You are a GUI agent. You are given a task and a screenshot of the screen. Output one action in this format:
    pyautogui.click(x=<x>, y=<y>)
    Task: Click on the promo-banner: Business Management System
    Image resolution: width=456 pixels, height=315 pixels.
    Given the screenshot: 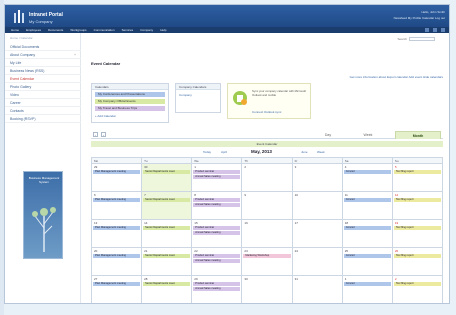 What is the action you would take?
    pyautogui.click(x=43, y=215)
    